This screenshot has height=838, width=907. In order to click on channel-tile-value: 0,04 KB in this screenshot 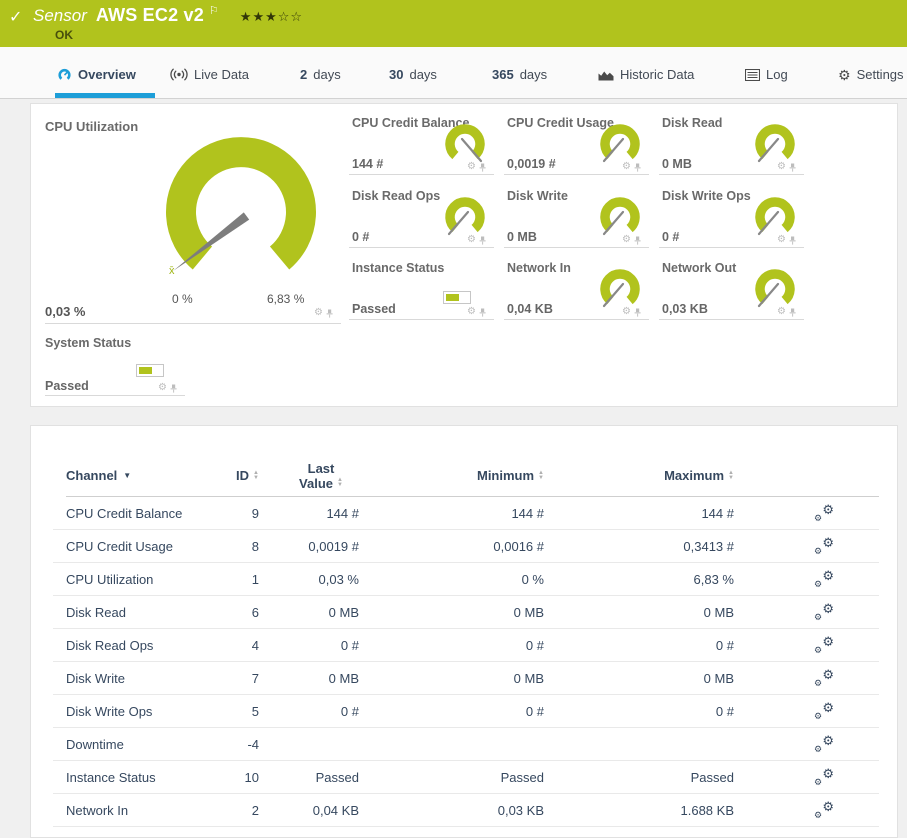, I will do `click(530, 309)`.